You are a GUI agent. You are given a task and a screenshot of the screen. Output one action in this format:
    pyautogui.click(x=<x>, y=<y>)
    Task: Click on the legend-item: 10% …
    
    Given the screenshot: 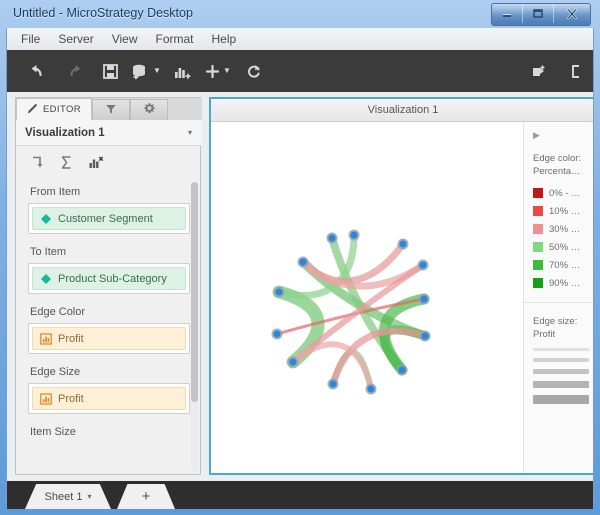 What is the action you would take?
    pyautogui.click(x=563, y=211)
    